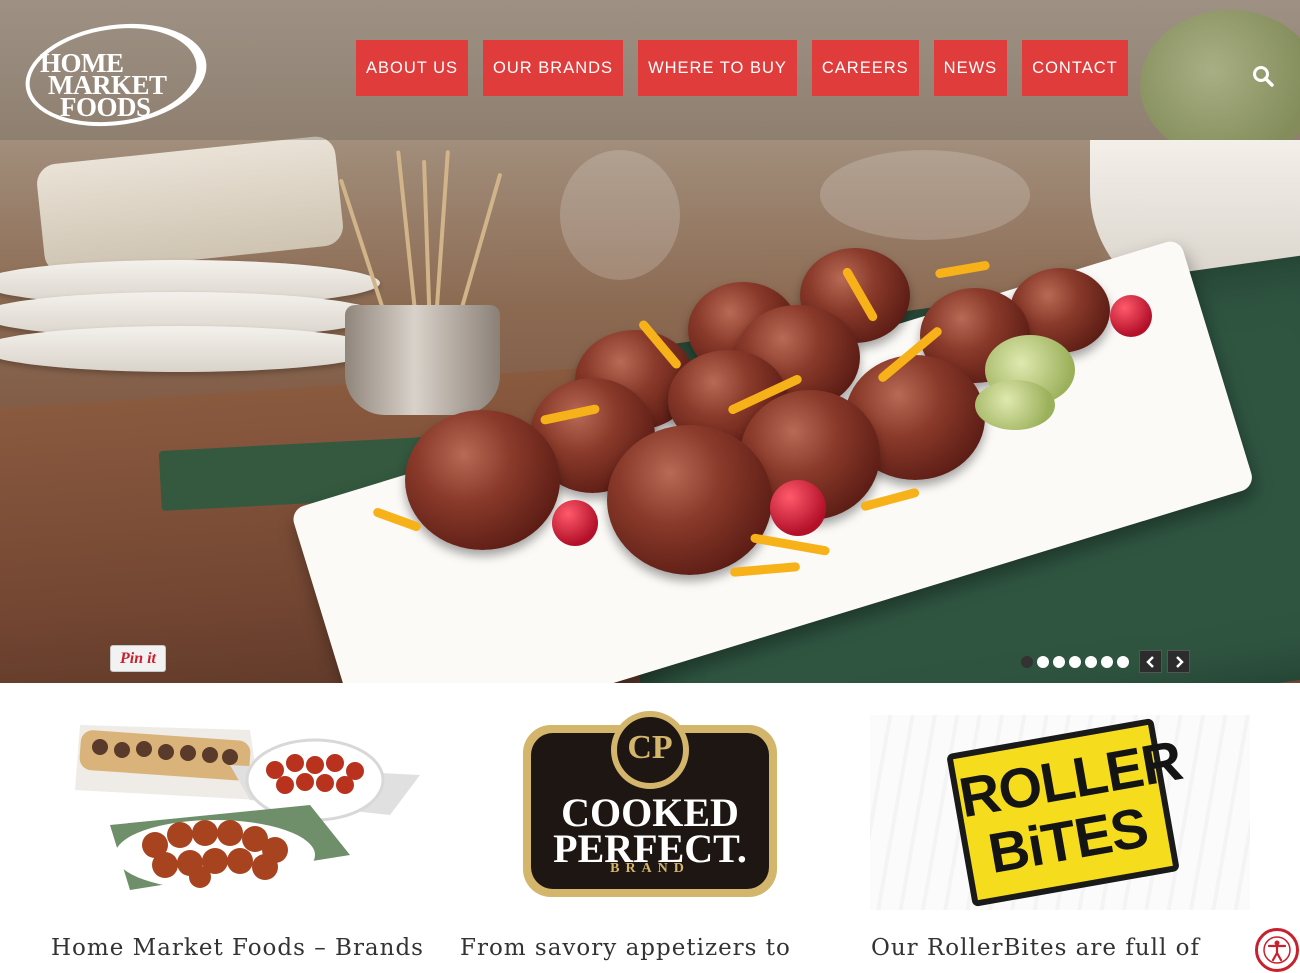 The image size is (1300, 973). I want to click on search-icon, so click(1263, 76).